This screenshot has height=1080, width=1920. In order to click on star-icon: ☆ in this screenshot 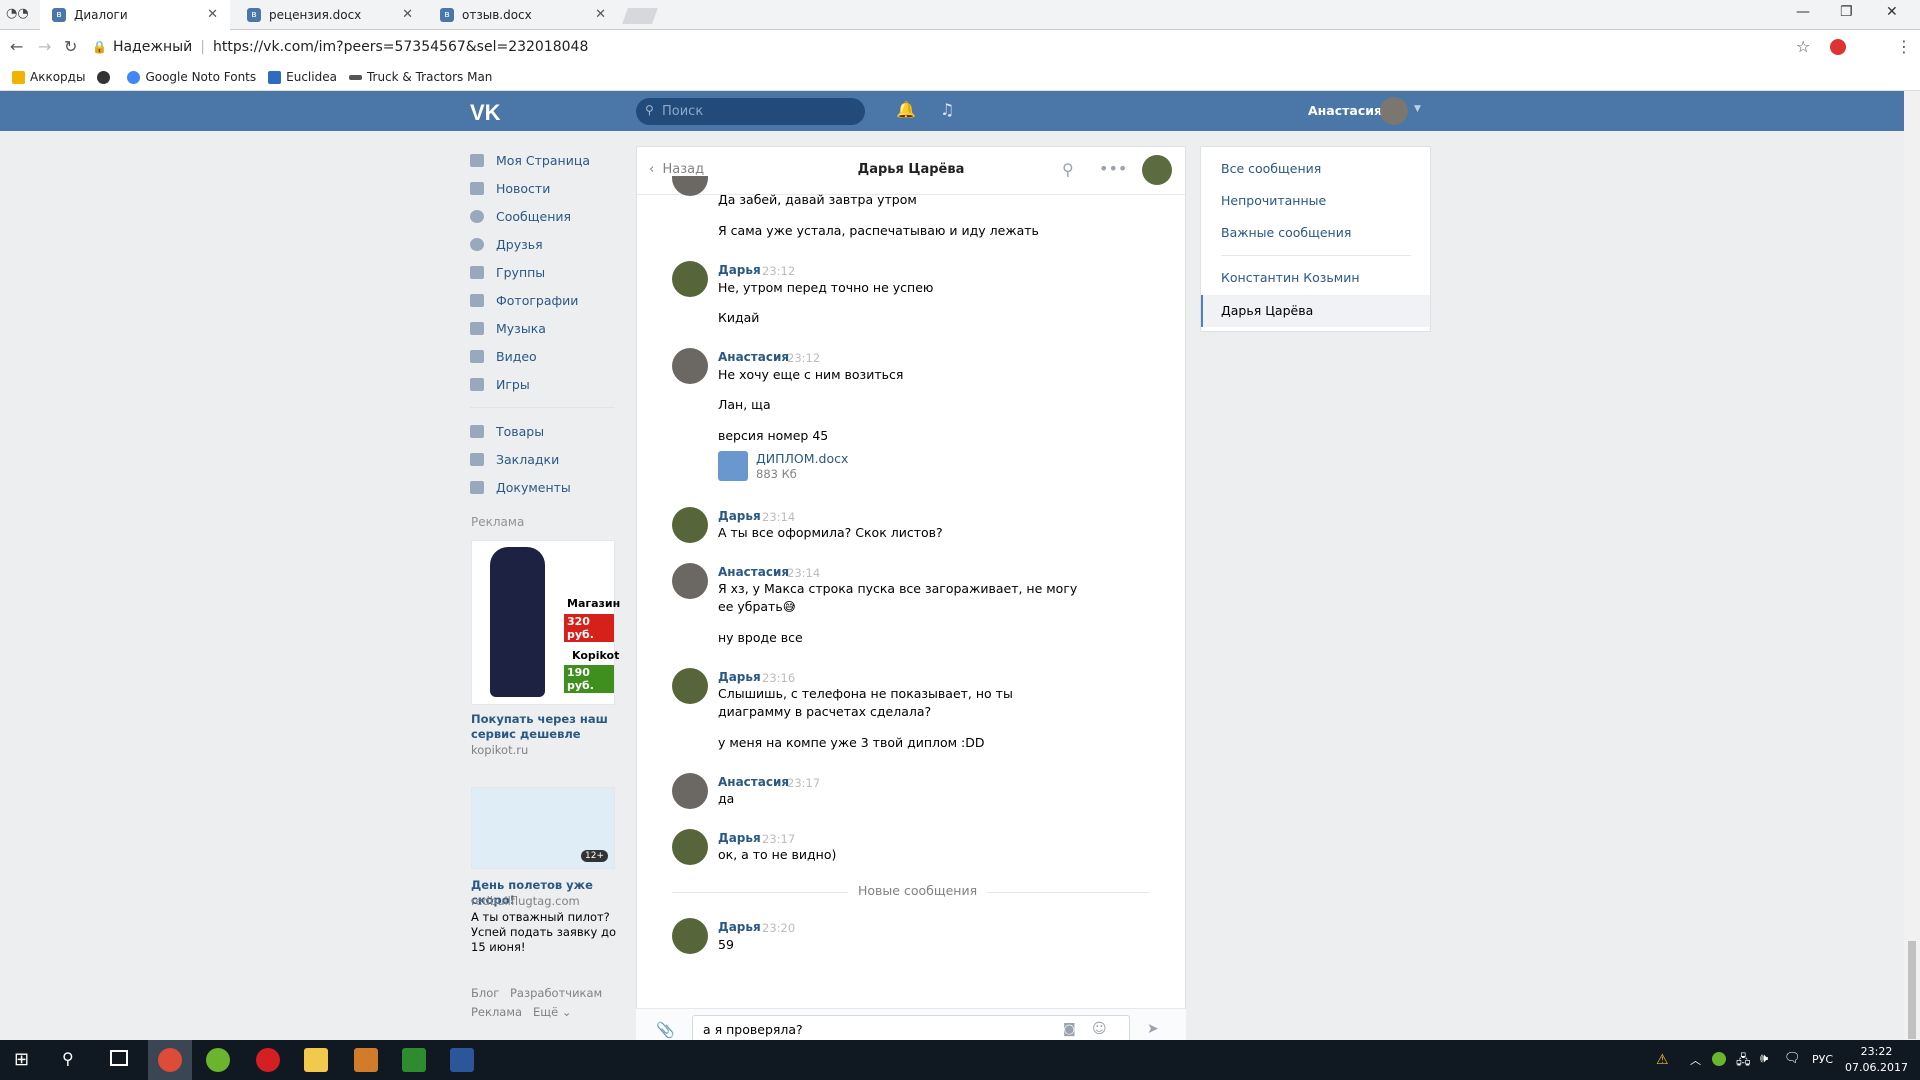, I will do `click(1803, 46)`.